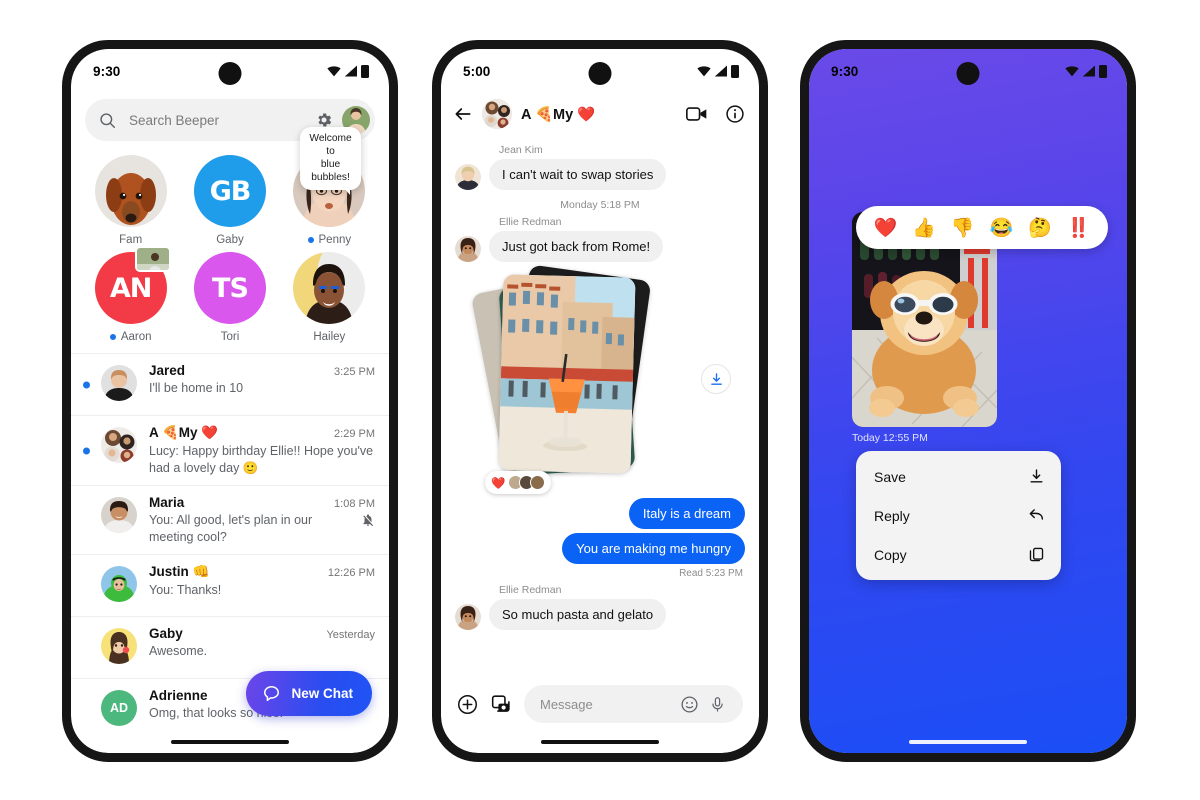 The image size is (1200, 800). Describe the element at coordinates (885, 228) in the screenshot. I see `reaction-heart: ❤️` at that location.